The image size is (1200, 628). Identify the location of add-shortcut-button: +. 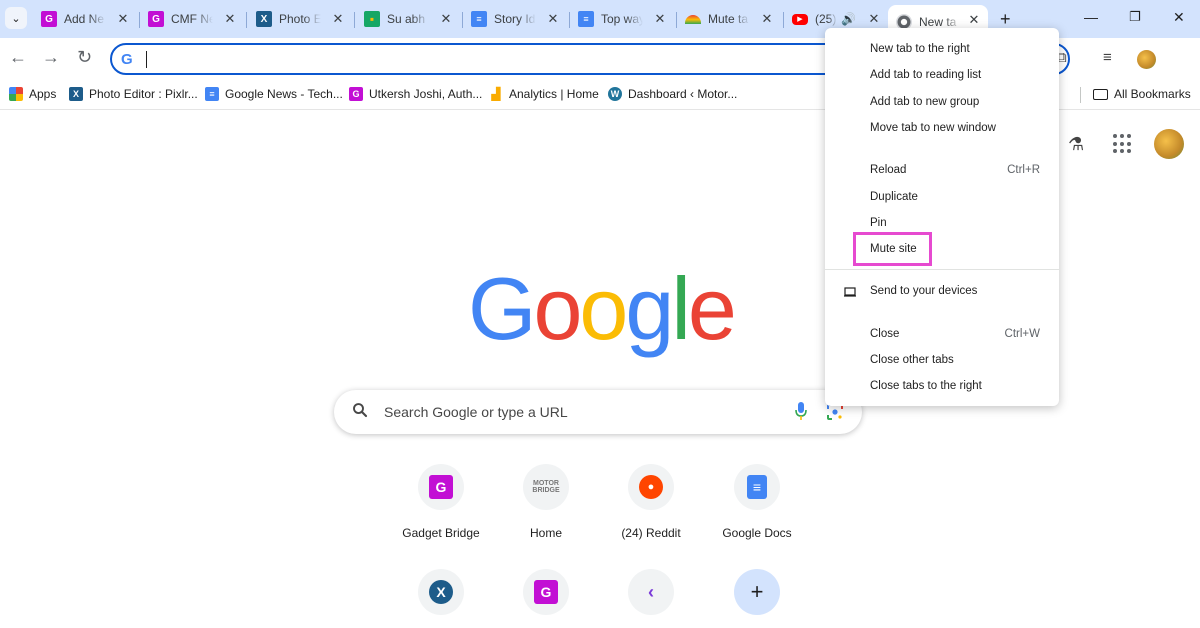
(757, 592).